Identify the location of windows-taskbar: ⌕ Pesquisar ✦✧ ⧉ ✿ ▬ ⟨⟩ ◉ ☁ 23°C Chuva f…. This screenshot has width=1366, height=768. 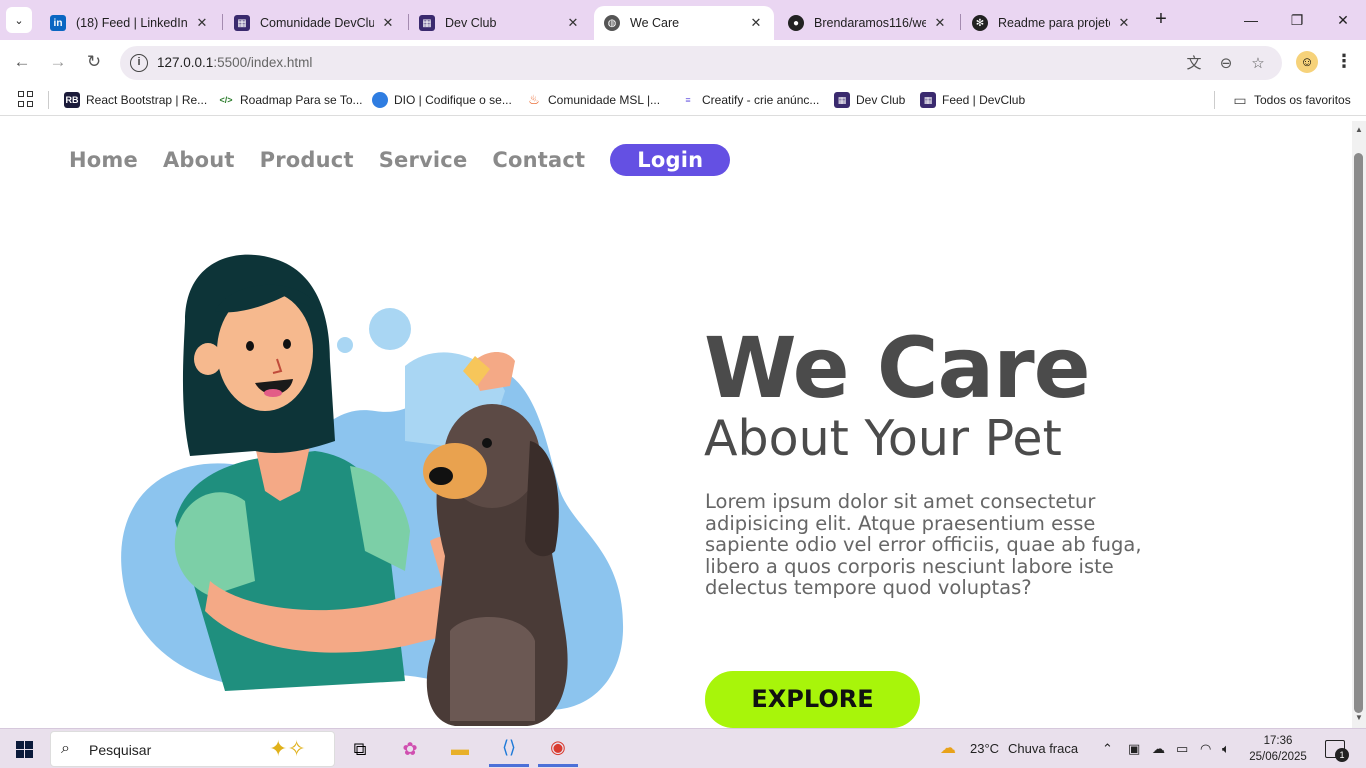
(683, 748).